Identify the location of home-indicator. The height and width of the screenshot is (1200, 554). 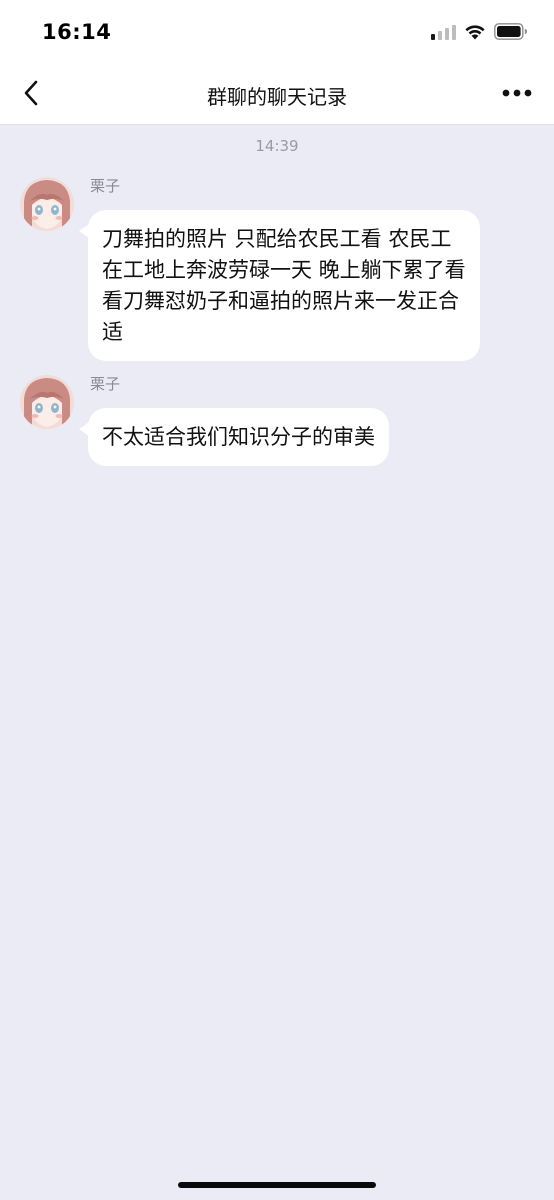
(277, 1185).